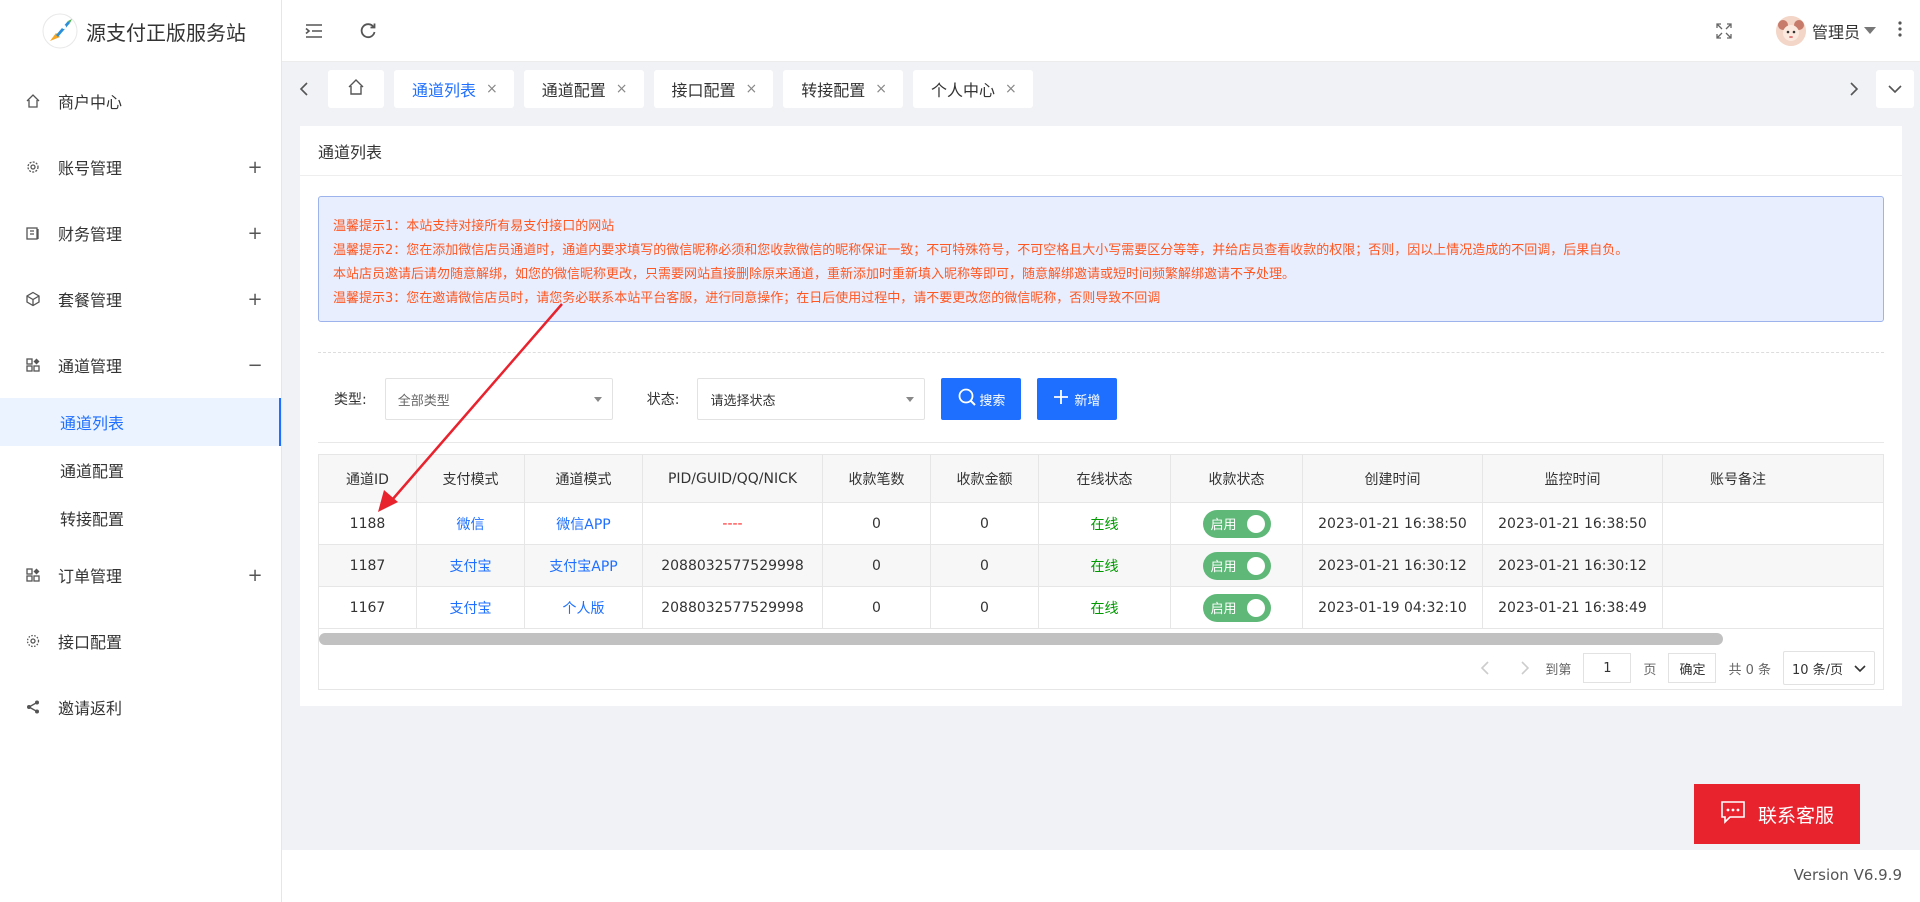  Describe the element at coordinates (140, 422) in the screenshot. I see `sidebar-subitem-channel-list: 通道列表` at that location.